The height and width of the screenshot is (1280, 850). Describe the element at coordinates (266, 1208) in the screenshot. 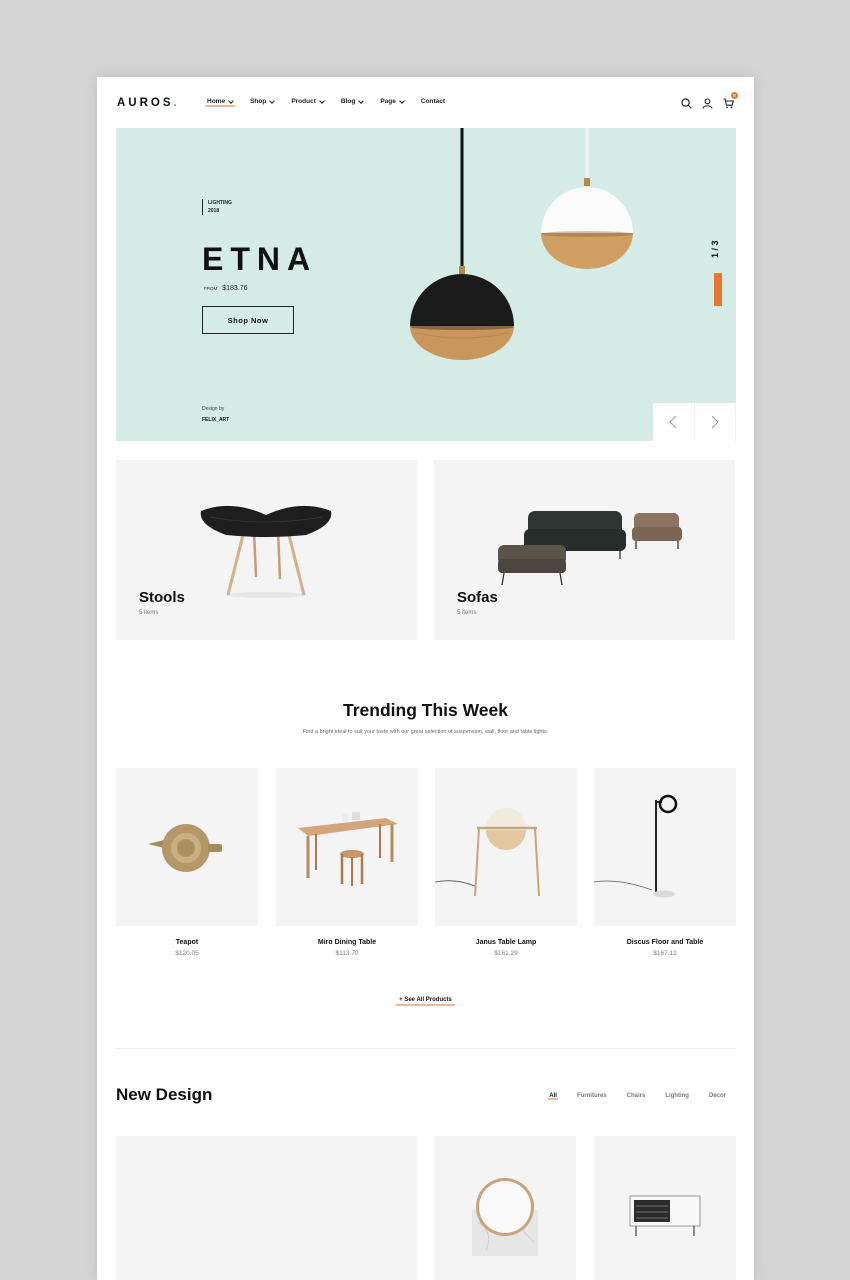

I see `new-design-card-large` at that location.